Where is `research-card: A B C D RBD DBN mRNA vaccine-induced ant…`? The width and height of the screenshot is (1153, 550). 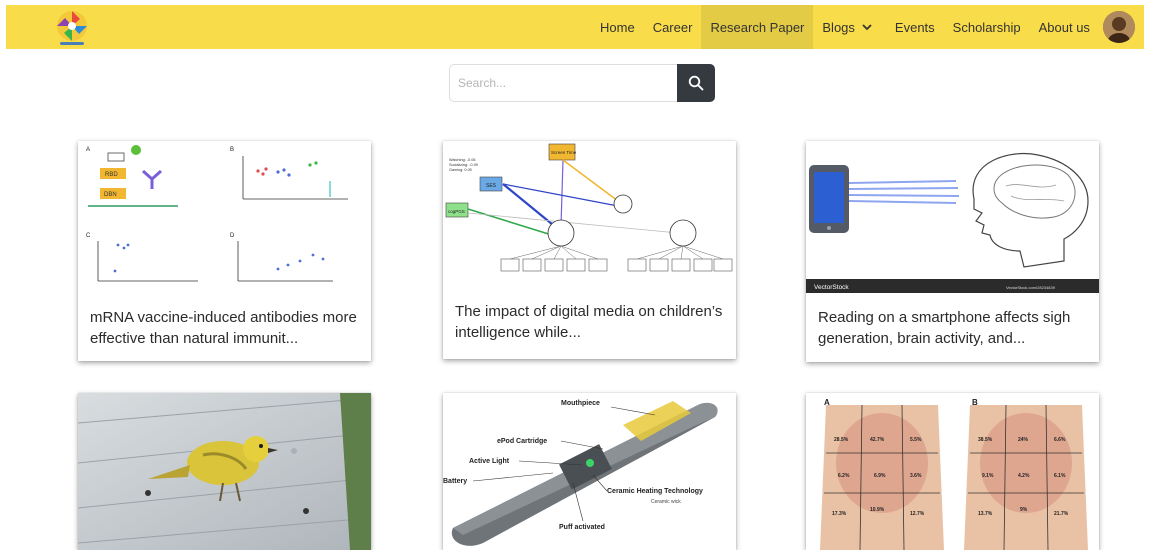
research-card: A B C D RBD DBN mRNA vaccine-induced ant… is located at coordinates (224, 251).